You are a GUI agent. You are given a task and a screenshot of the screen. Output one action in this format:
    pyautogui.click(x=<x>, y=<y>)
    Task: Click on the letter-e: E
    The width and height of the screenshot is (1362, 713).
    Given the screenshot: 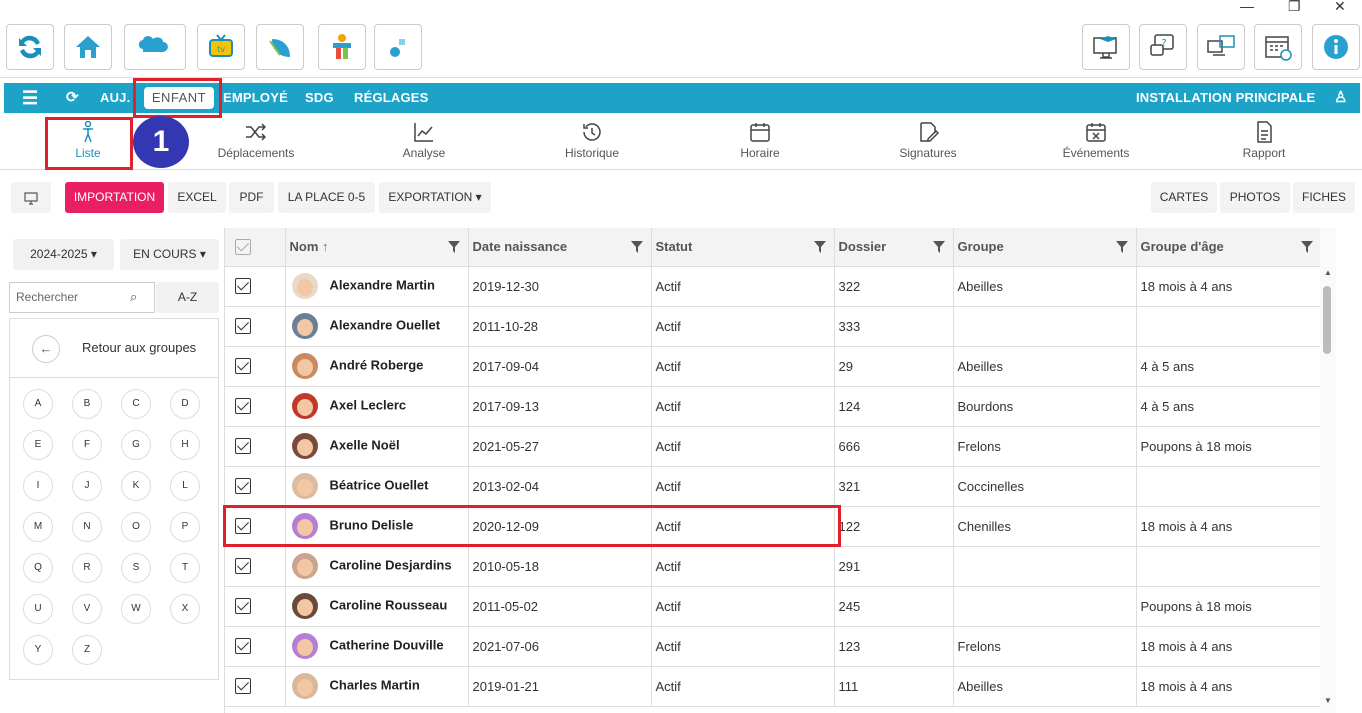 What is the action you would take?
    pyautogui.click(x=38, y=445)
    